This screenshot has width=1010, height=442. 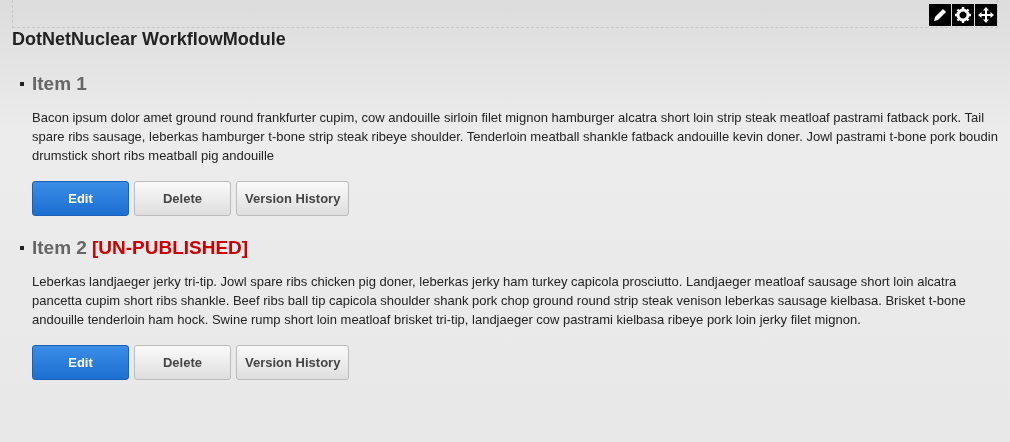 I want to click on item-title: Item 2, so click(x=59, y=247).